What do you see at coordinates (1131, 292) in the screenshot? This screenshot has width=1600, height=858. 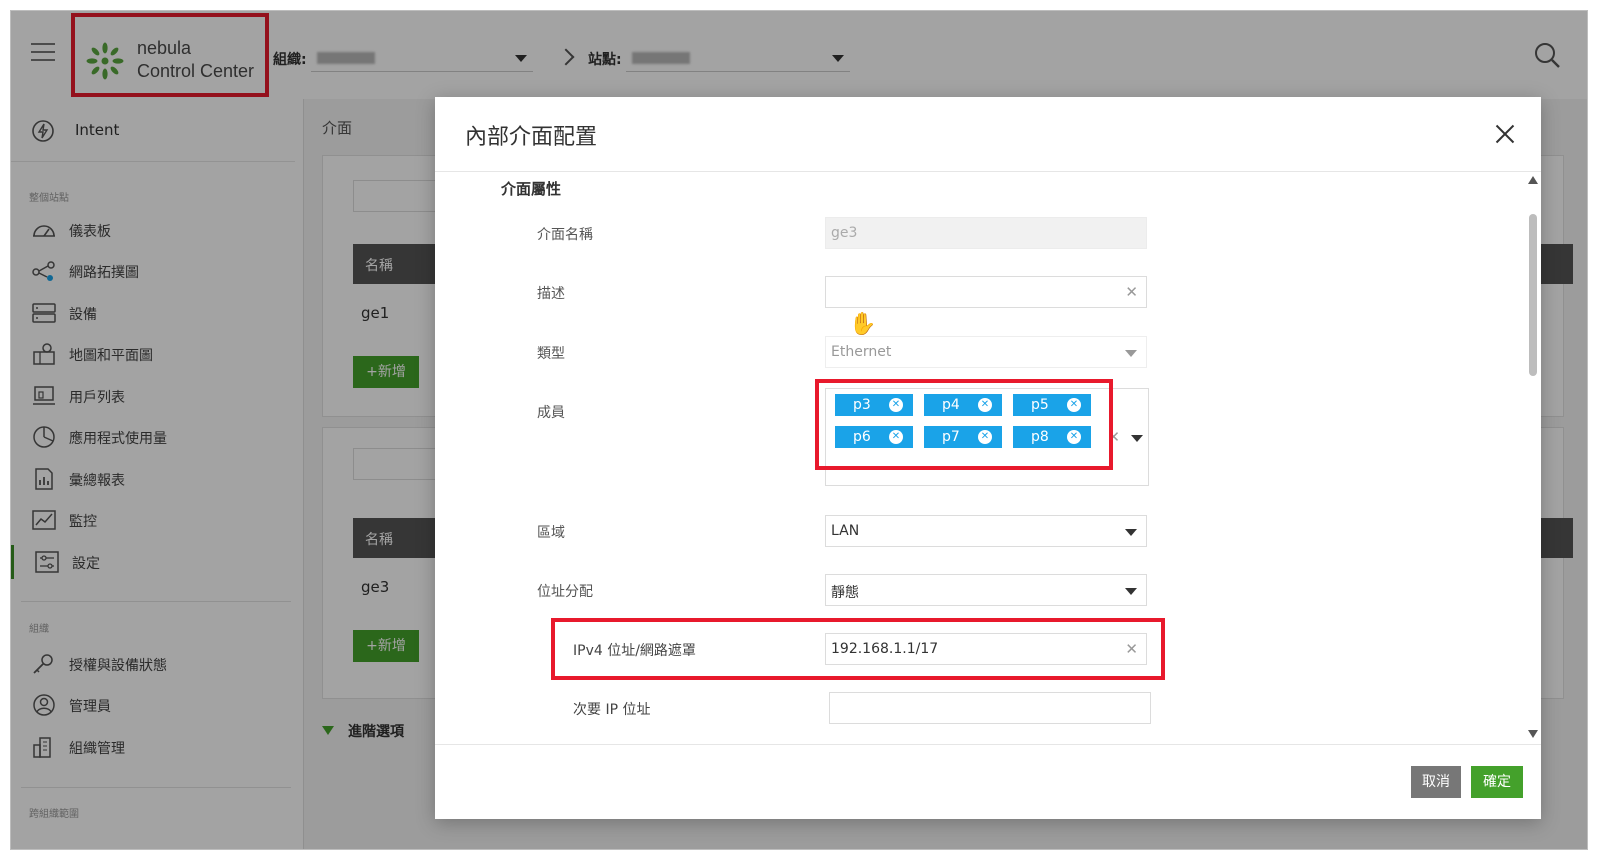 I see `clear-icon: ✕` at bounding box center [1131, 292].